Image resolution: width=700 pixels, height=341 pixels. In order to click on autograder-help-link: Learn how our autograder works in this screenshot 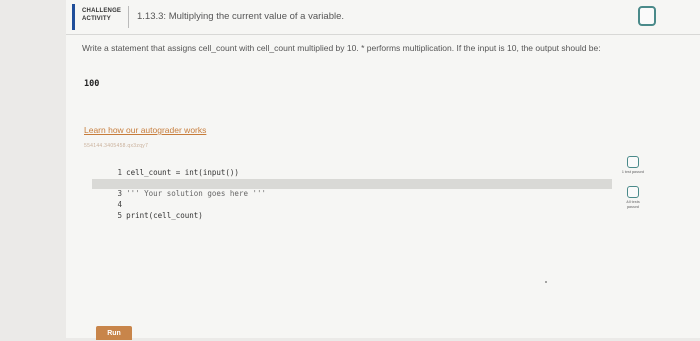, I will do `click(145, 130)`.